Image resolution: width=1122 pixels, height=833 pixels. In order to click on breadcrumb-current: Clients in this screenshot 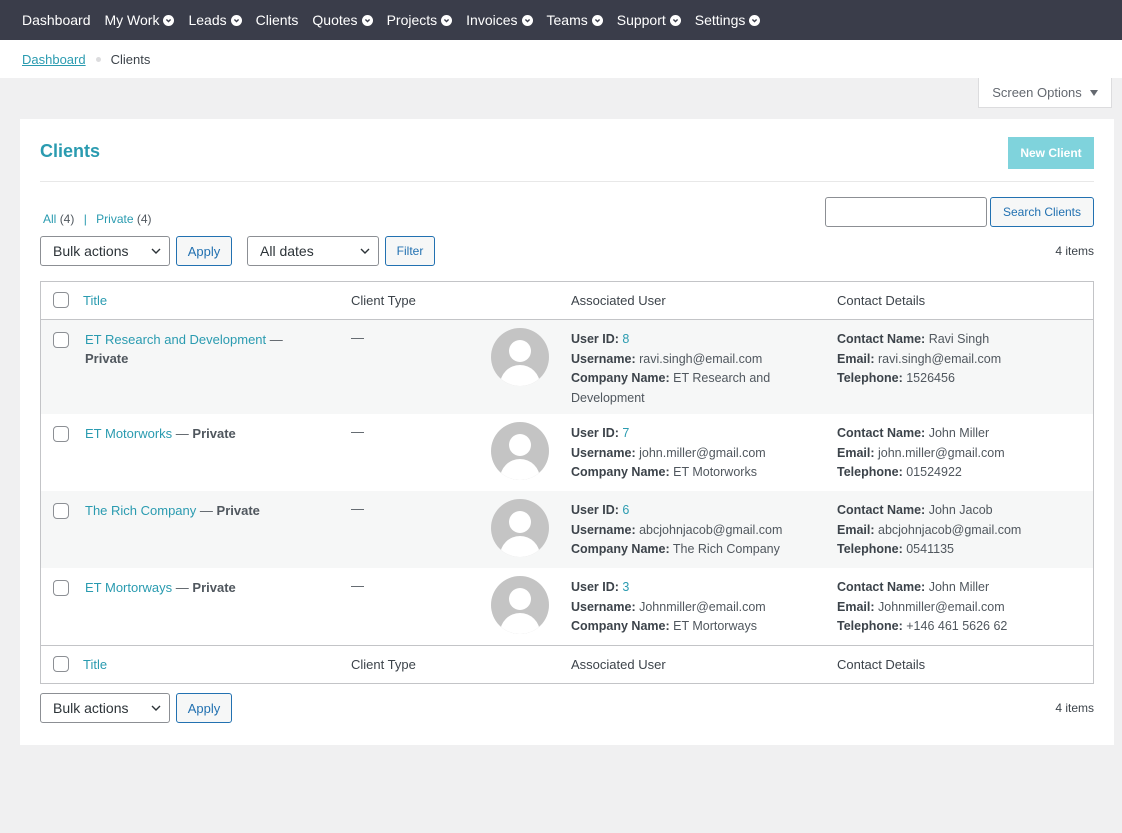, I will do `click(130, 59)`.